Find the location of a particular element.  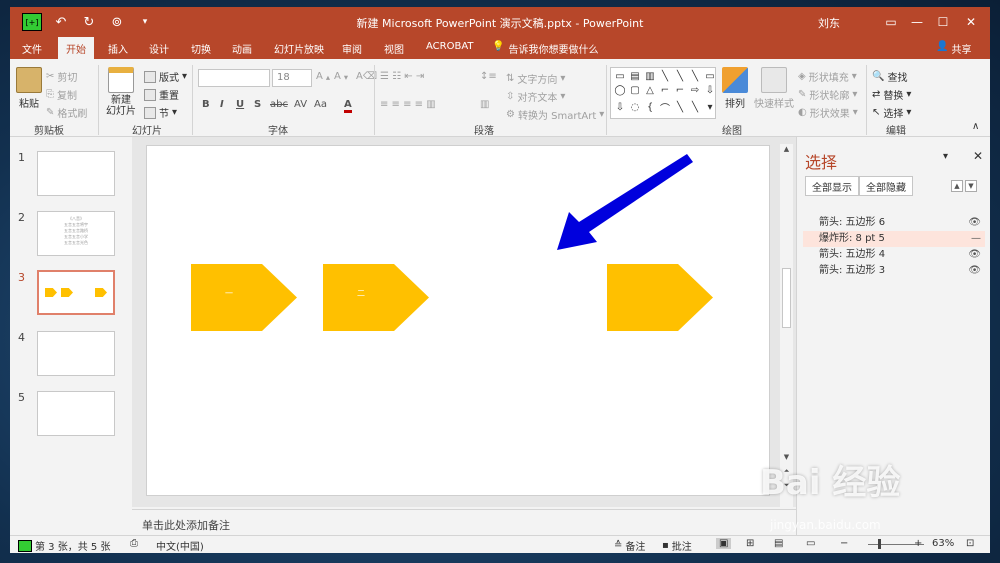

italic-button: I is located at coordinates (222, 104).